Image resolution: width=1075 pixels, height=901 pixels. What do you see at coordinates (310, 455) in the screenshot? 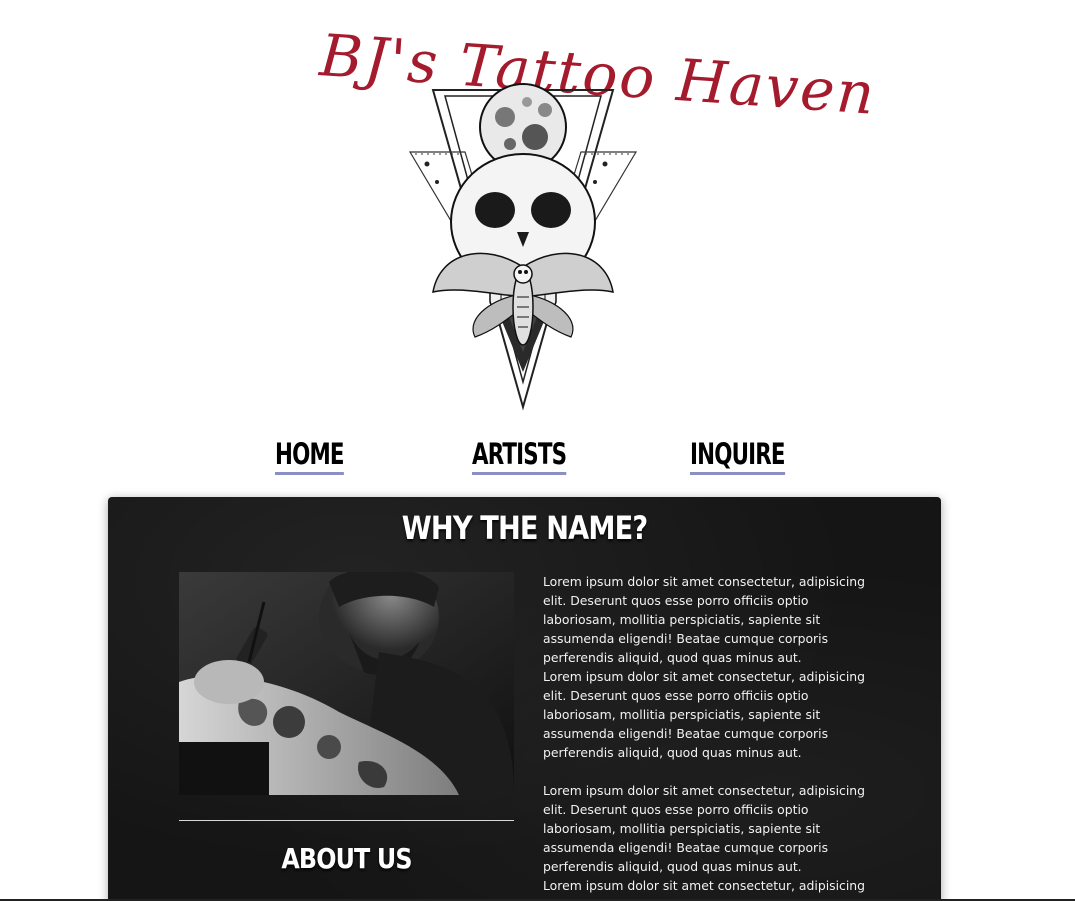
I see `nav-home-link: HOME` at bounding box center [310, 455].